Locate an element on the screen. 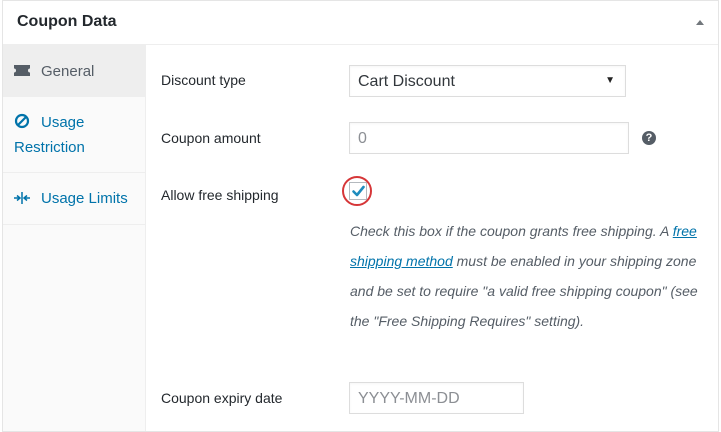 This screenshot has height=432, width=721. tab-general: General is located at coordinates (74, 71).